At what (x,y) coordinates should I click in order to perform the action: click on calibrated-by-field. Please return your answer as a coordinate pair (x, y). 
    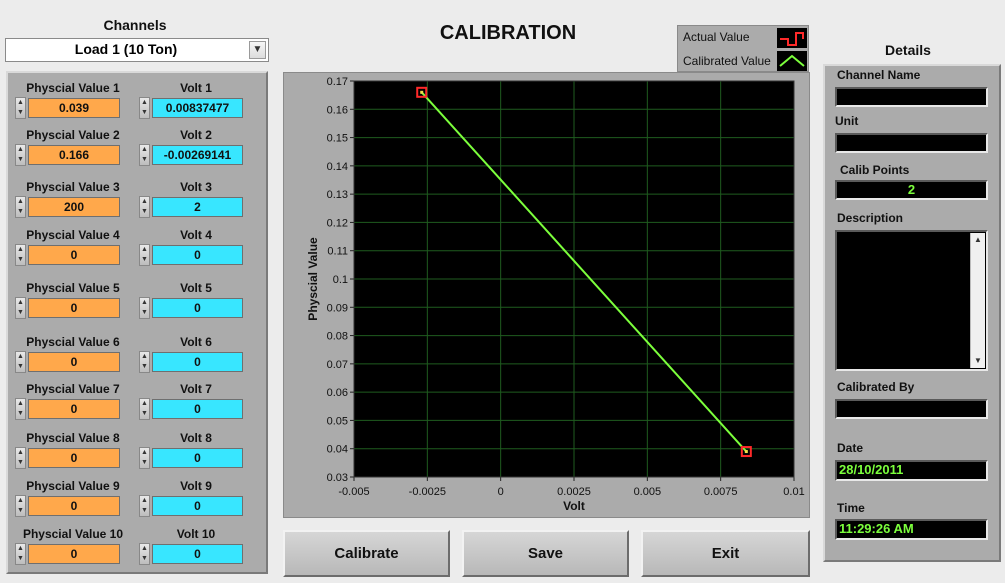
    Looking at the image, I should click on (911, 409).